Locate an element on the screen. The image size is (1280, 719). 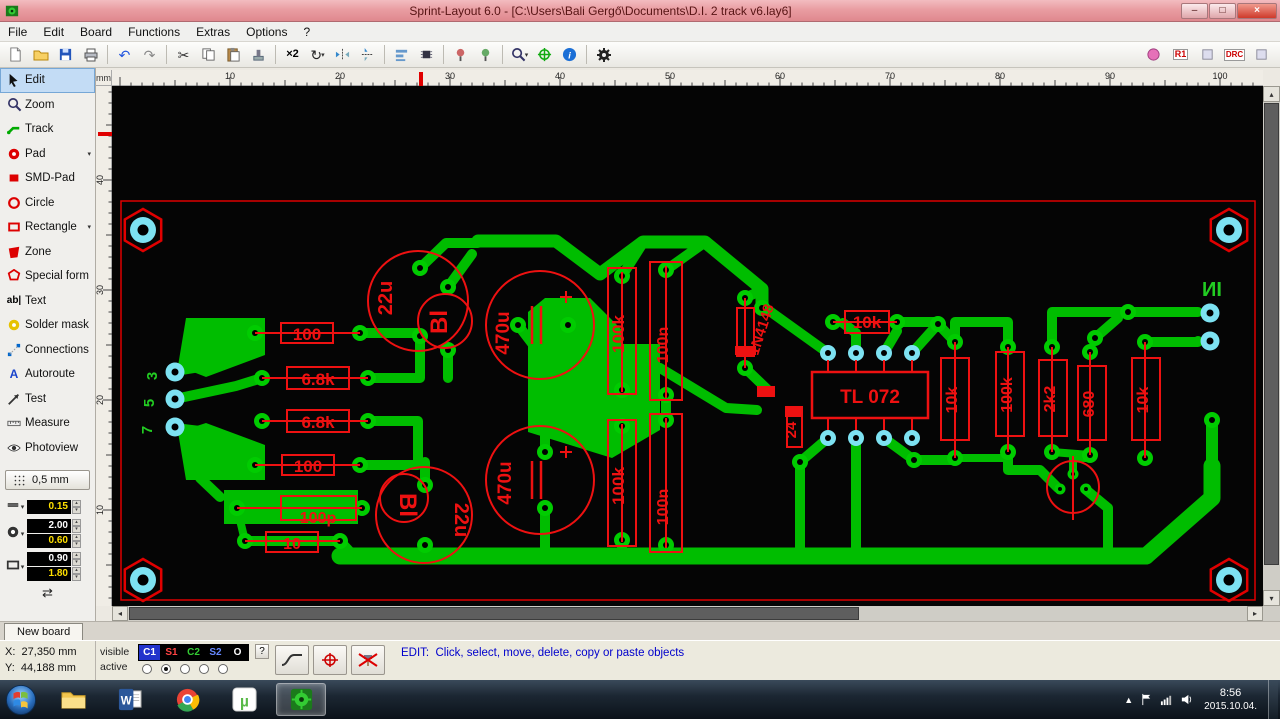
origin-button is located at coordinates (544, 55).